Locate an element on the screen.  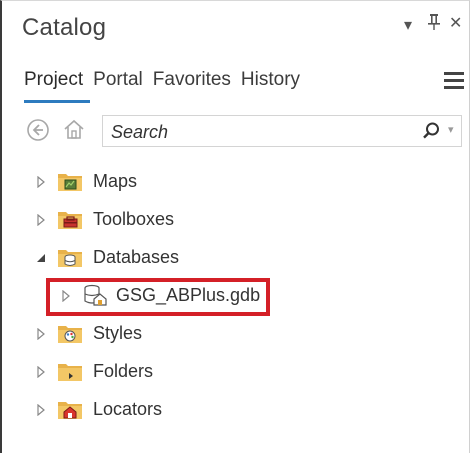
tab-history: History is located at coordinates (274, 85).